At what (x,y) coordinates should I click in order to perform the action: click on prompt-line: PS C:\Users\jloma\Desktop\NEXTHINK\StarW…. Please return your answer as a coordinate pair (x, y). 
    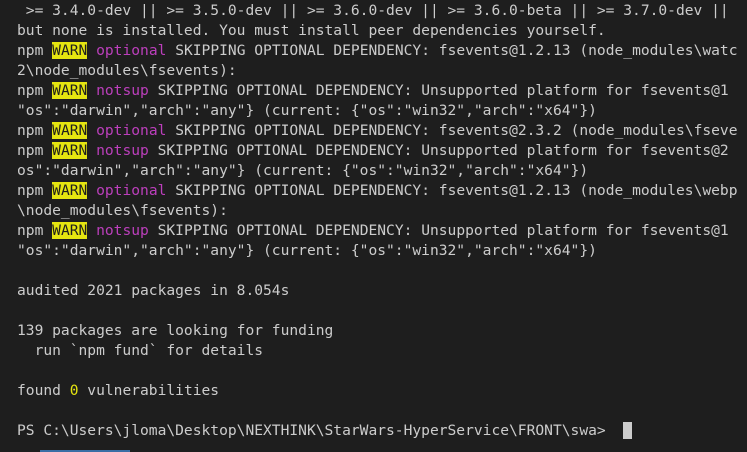
    Looking at the image, I should click on (382, 431).